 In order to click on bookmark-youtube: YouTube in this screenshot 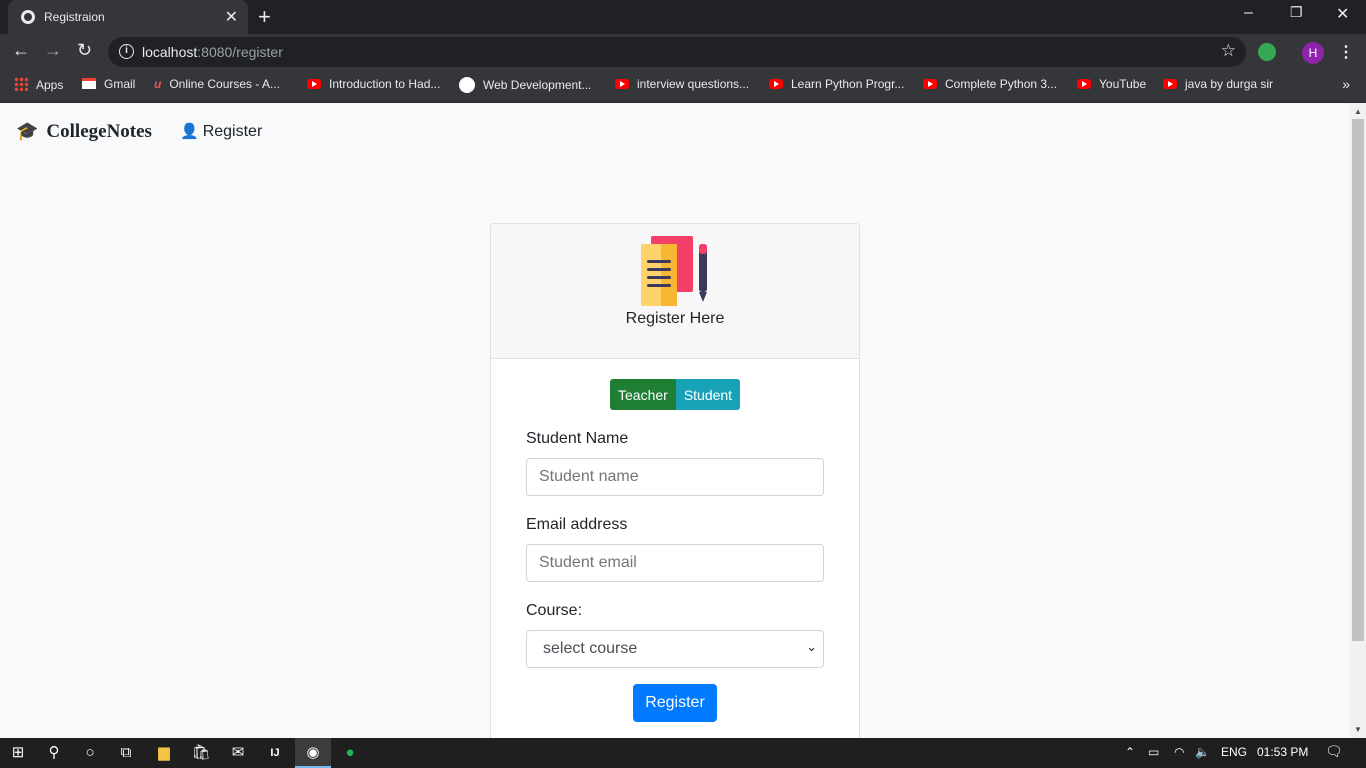, I will do `click(1111, 84)`.